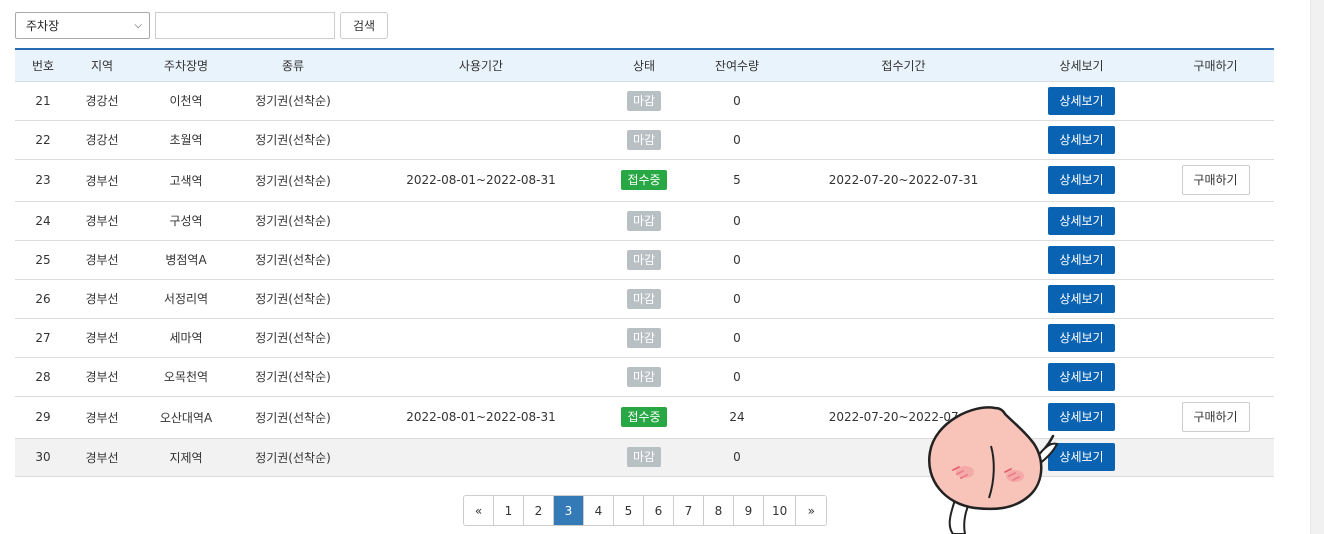 The width and height of the screenshot is (1324, 534). I want to click on page-button: 7, so click(689, 510).